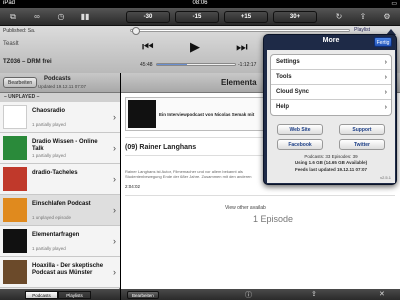 This screenshot has width=400, height=300. Describe the element at coordinates (74, 295) in the screenshot. I see `tab-playlists: Playlists` at that location.